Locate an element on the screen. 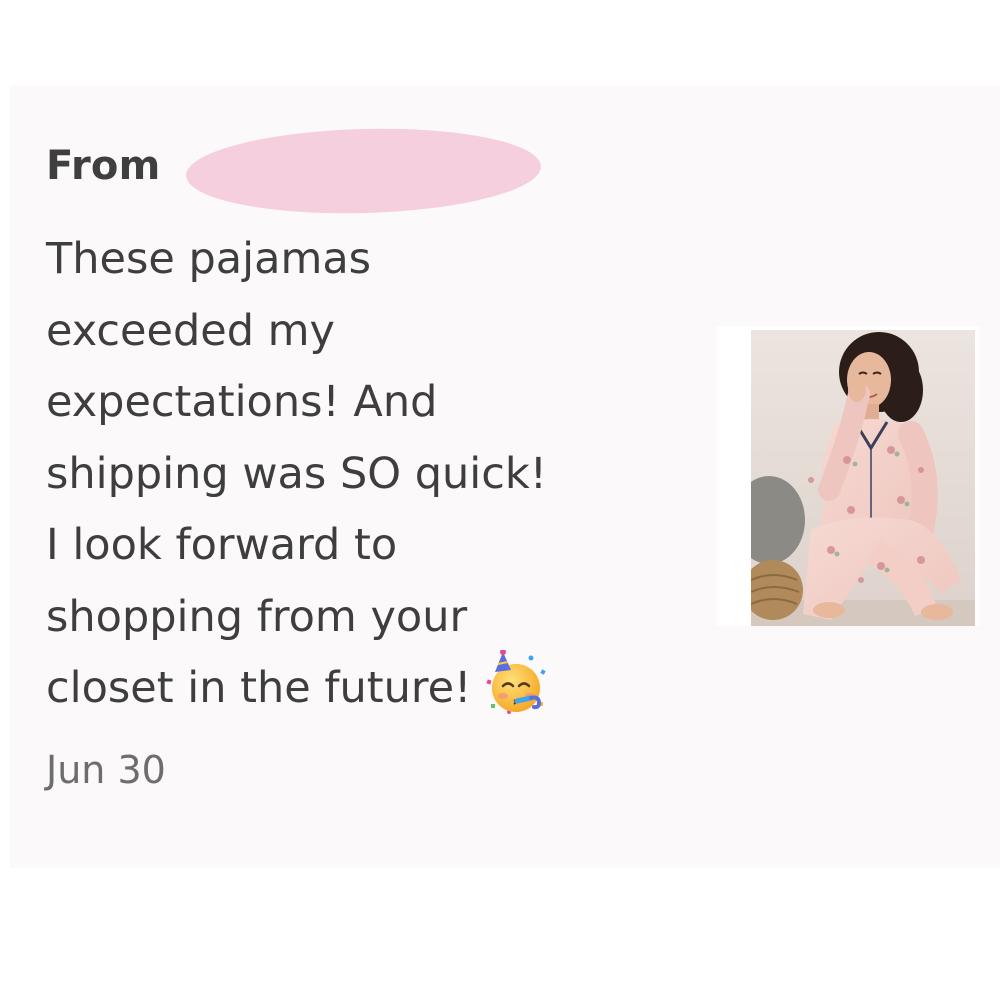  review-date: Jun 30 is located at coordinates (106, 770).